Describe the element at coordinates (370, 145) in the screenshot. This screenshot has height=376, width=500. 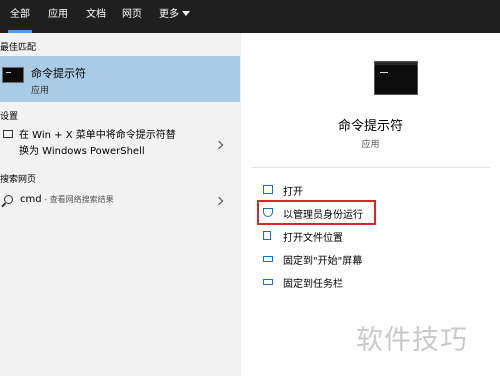
I see `app-type: 应用` at that location.